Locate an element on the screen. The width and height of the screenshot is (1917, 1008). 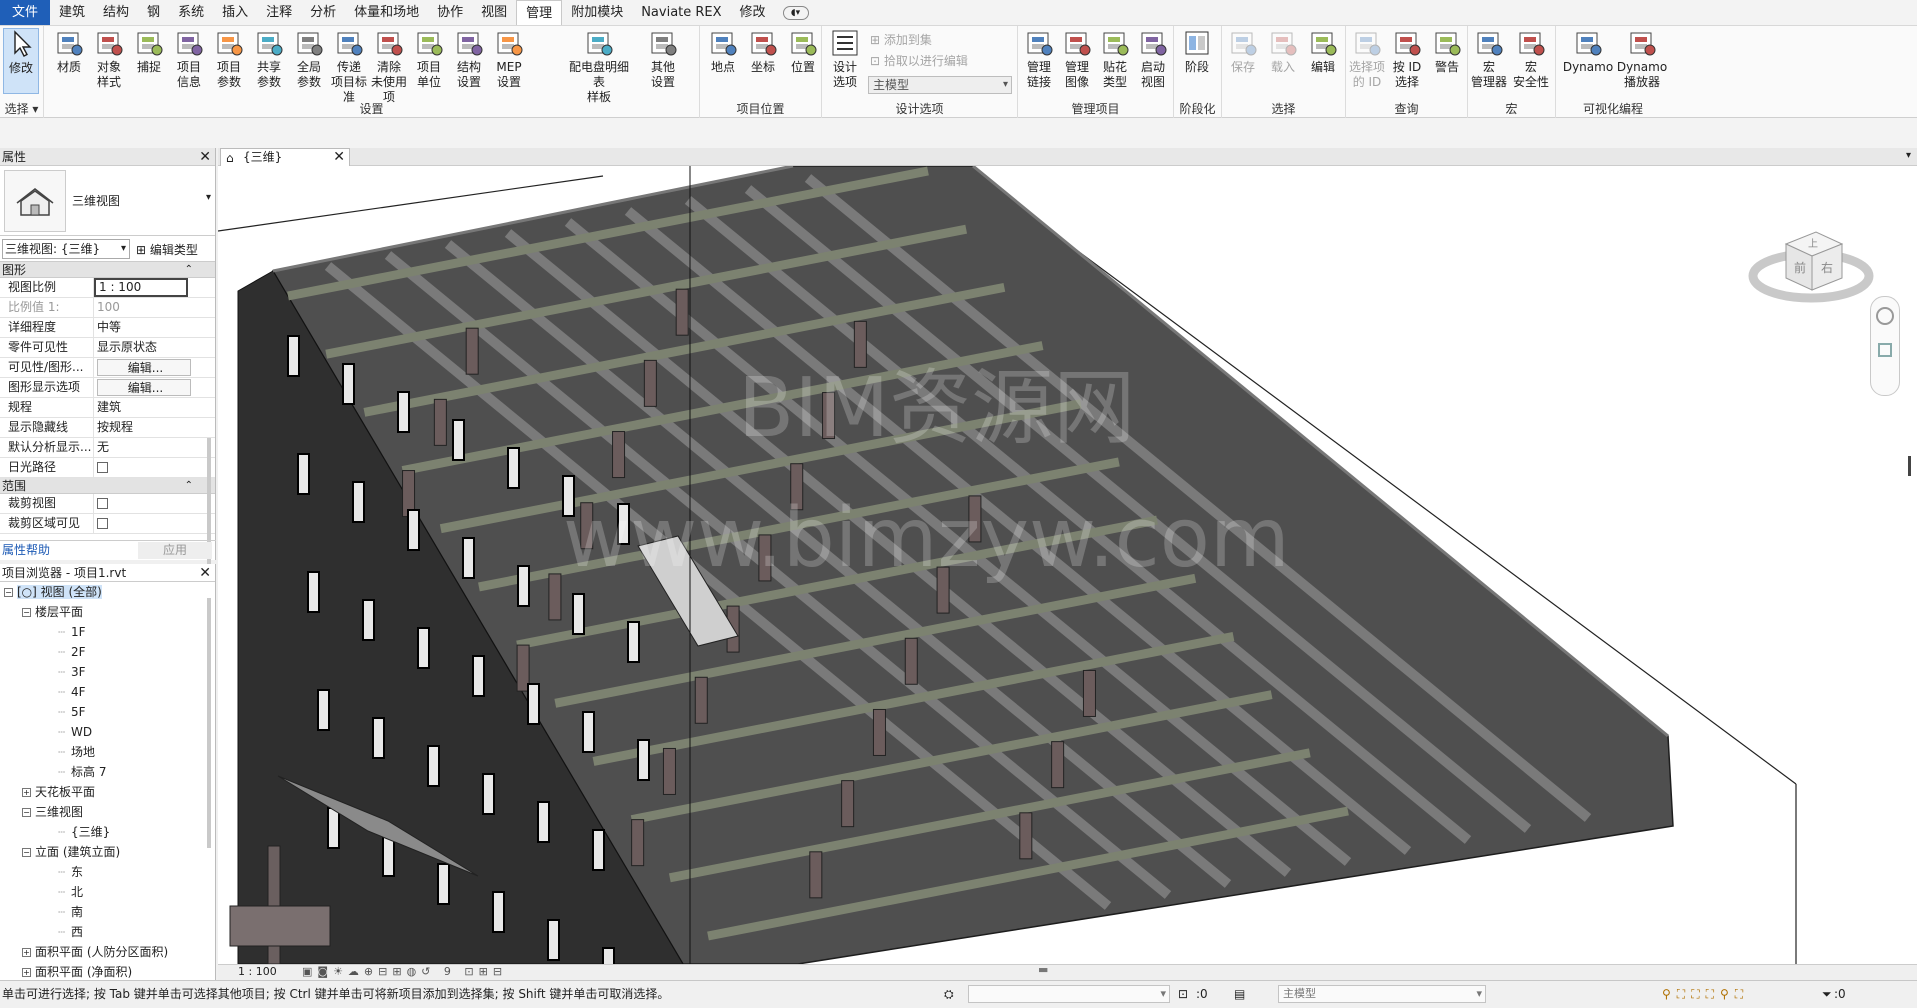
browser-item: − 楼层平面 is located at coordinates (107, 612).